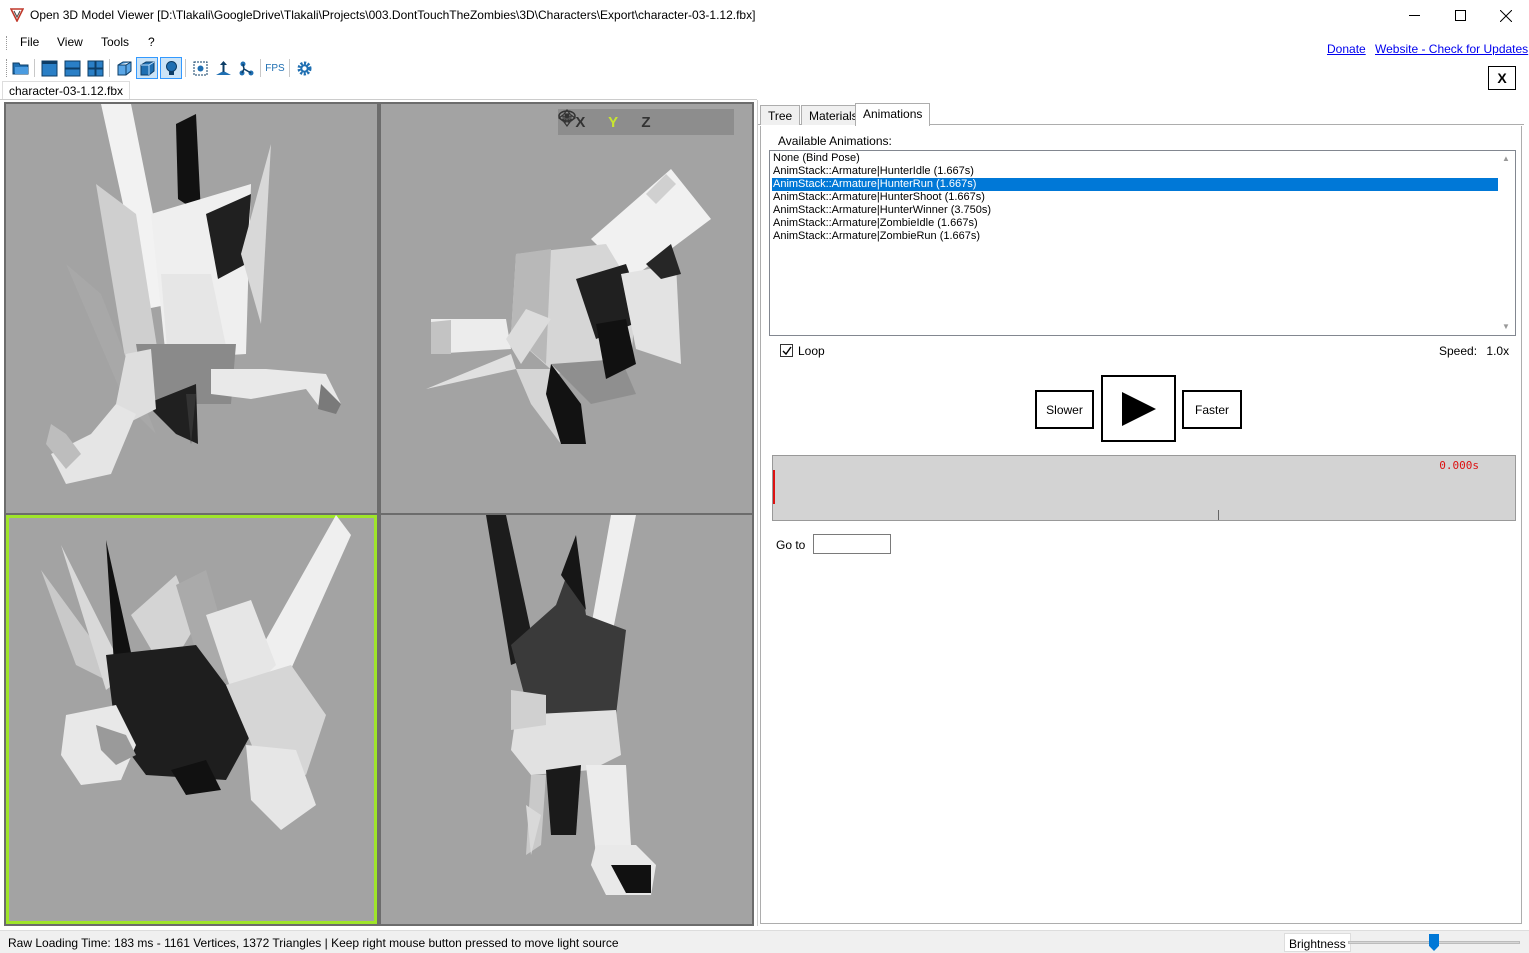 Image resolution: width=1529 pixels, height=953 pixels. I want to click on document-tab: character-03-1.12.fbx, so click(66, 90).